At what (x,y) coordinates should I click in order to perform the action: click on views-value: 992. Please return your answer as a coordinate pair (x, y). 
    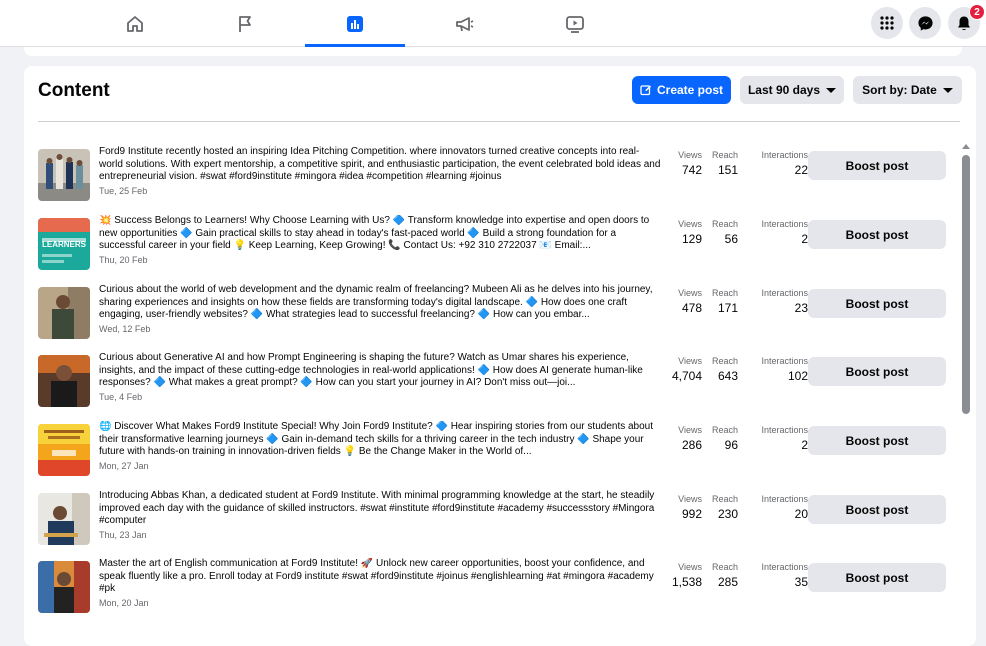
    Looking at the image, I should click on (691, 514).